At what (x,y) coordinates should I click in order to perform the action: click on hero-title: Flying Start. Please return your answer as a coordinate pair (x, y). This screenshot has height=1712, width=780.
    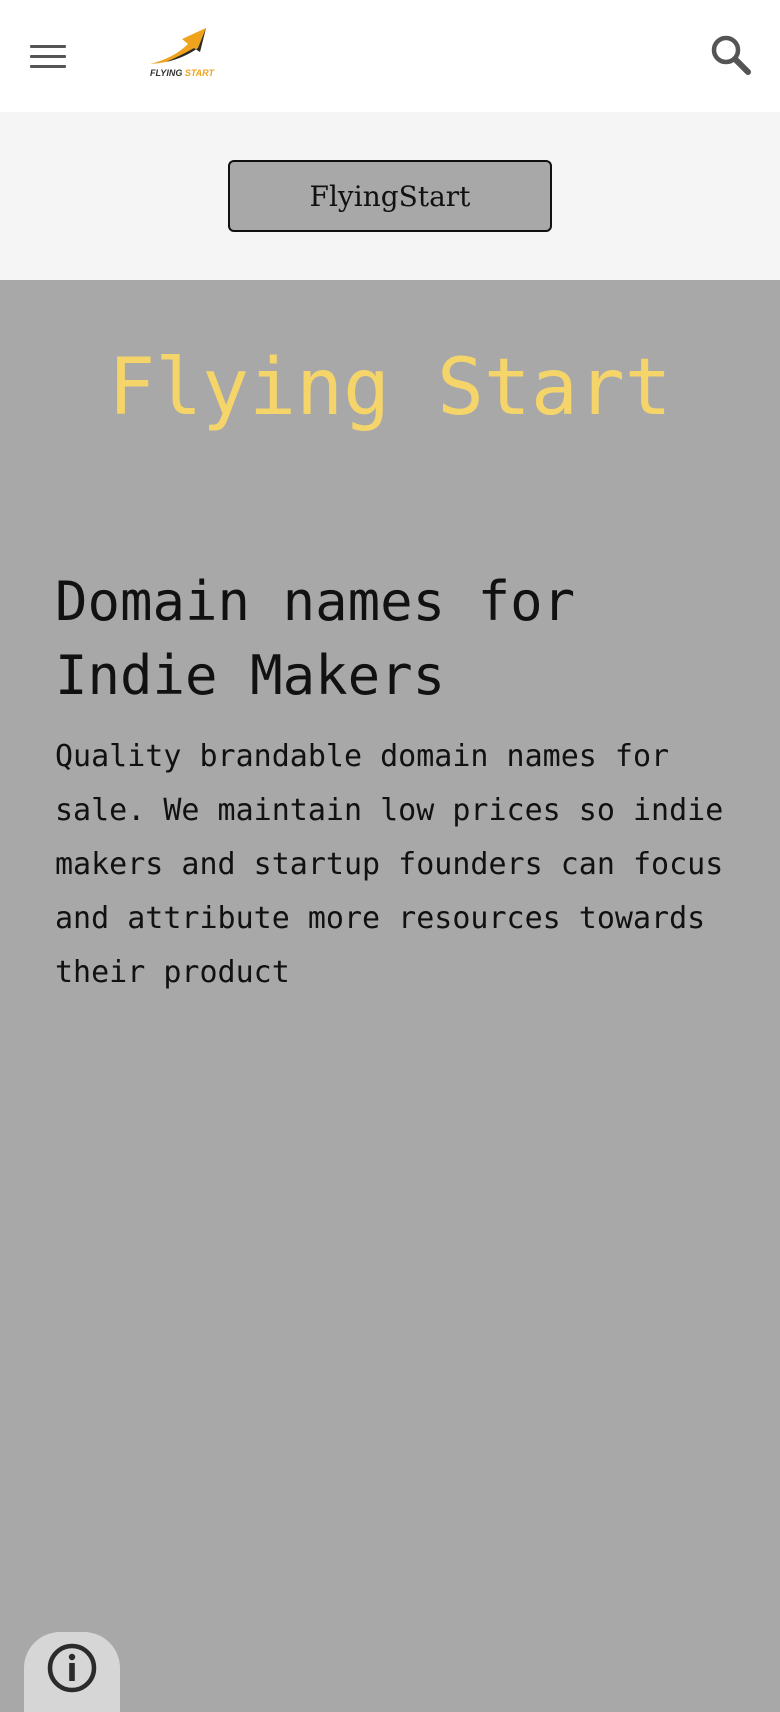
    Looking at the image, I should click on (390, 388).